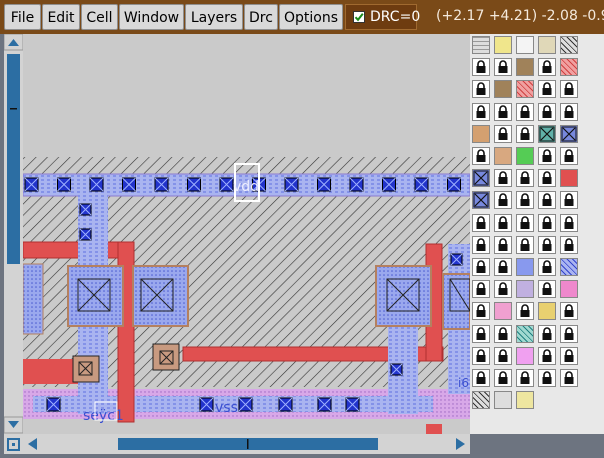  I want to click on beige-tile-icon, so click(547, 45).